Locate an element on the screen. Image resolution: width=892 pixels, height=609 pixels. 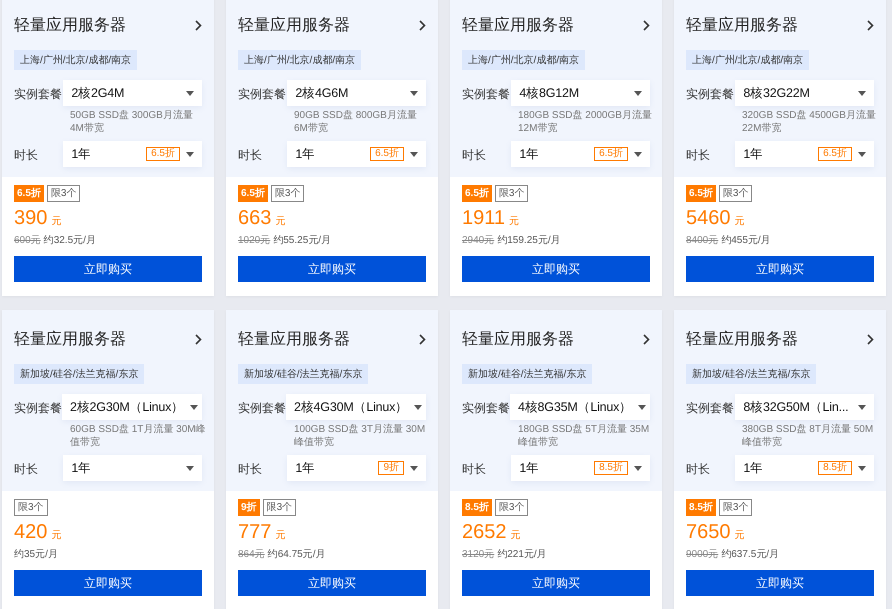
original-price: 2940元 is located at coordinates (478, 240).